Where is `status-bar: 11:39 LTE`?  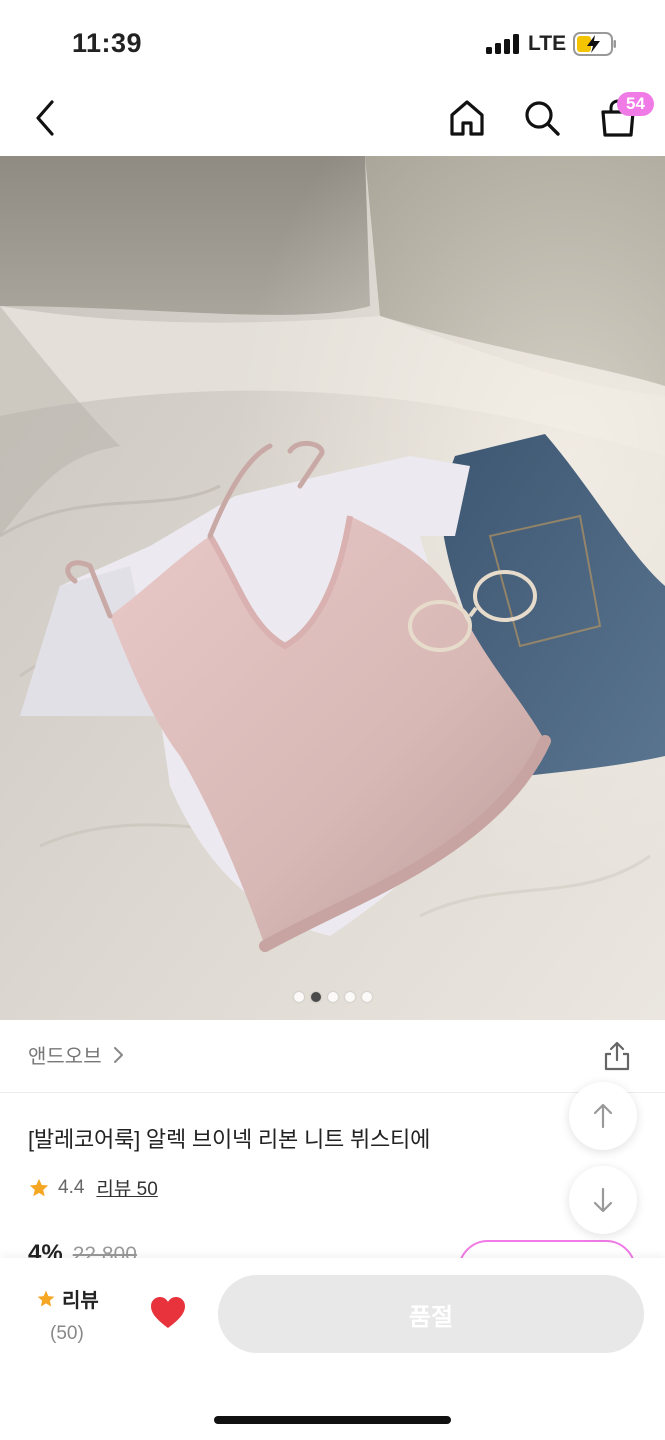
status-bar: 11:39 LTE is located at coordinates (332, 40).